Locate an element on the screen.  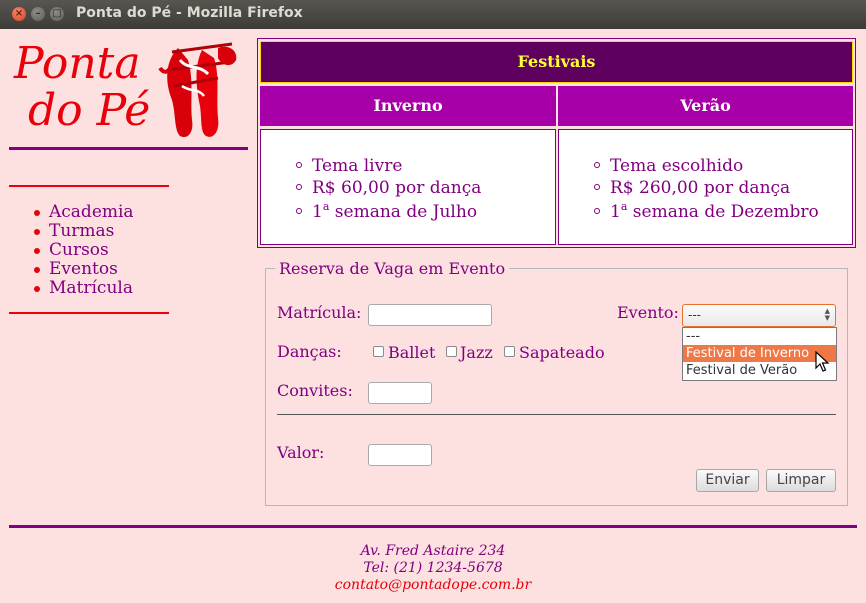
nav-item-eventos: Eventos is located at coordinates (84, 269).